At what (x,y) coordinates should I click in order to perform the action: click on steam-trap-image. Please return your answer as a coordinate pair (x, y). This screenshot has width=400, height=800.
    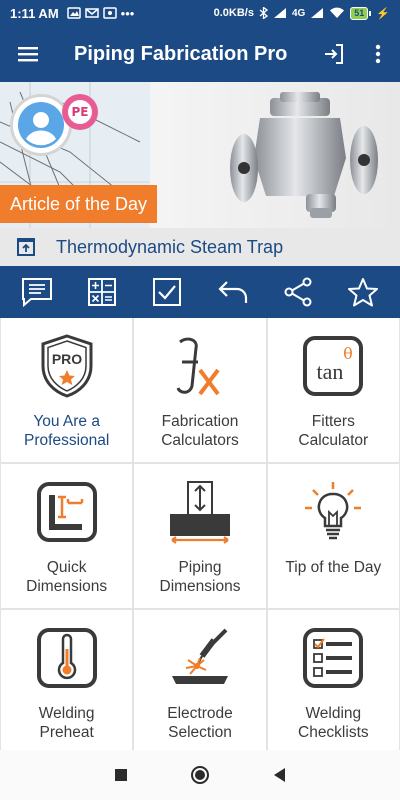
    Looking at the image, I should click on (304, 155).